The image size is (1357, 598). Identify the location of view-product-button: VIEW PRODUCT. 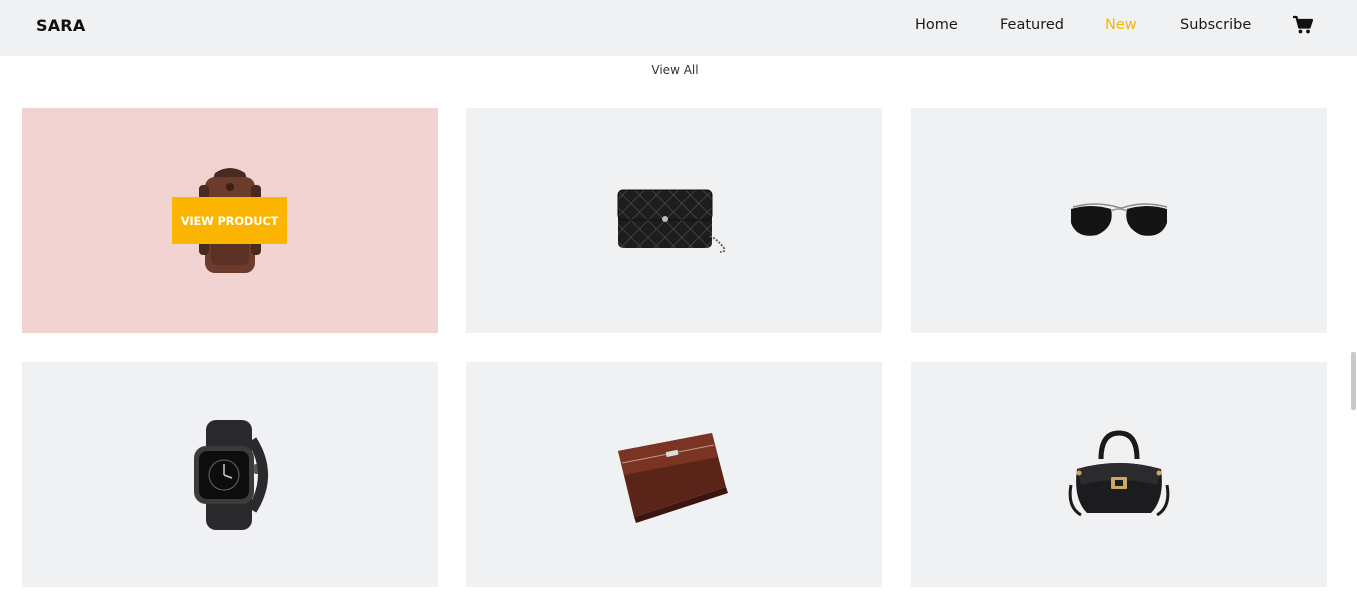
(229, 220).